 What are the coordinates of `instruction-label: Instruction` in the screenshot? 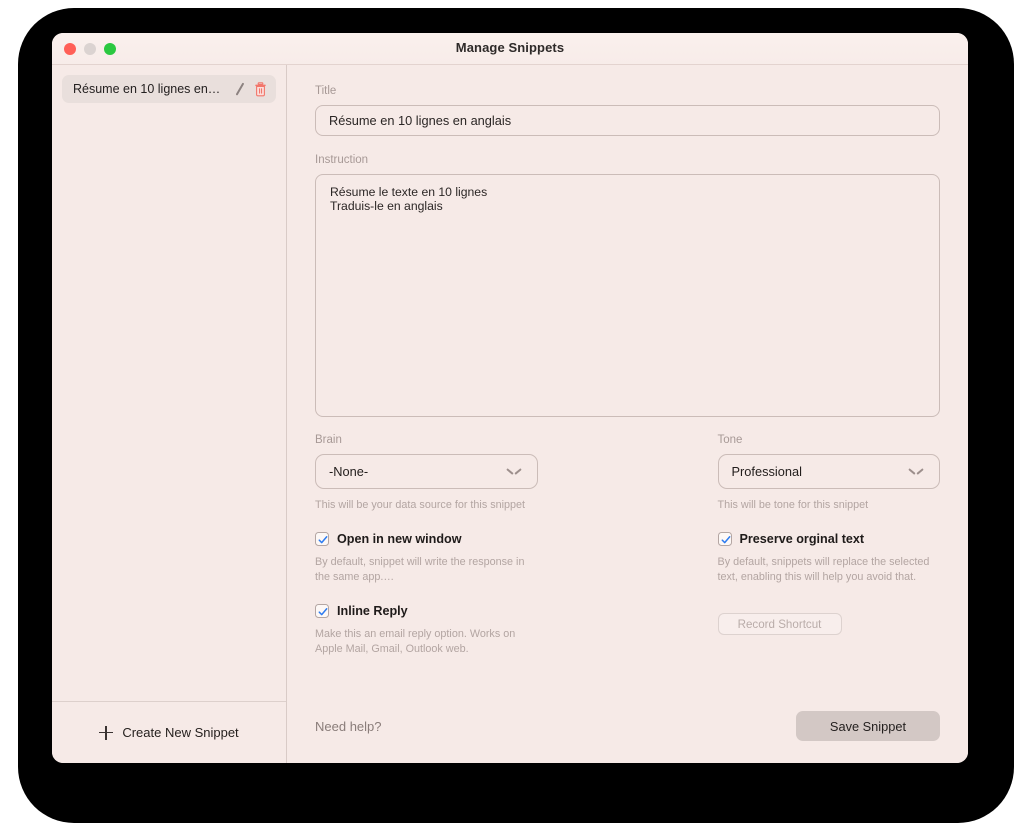 It's located at (342, 160).